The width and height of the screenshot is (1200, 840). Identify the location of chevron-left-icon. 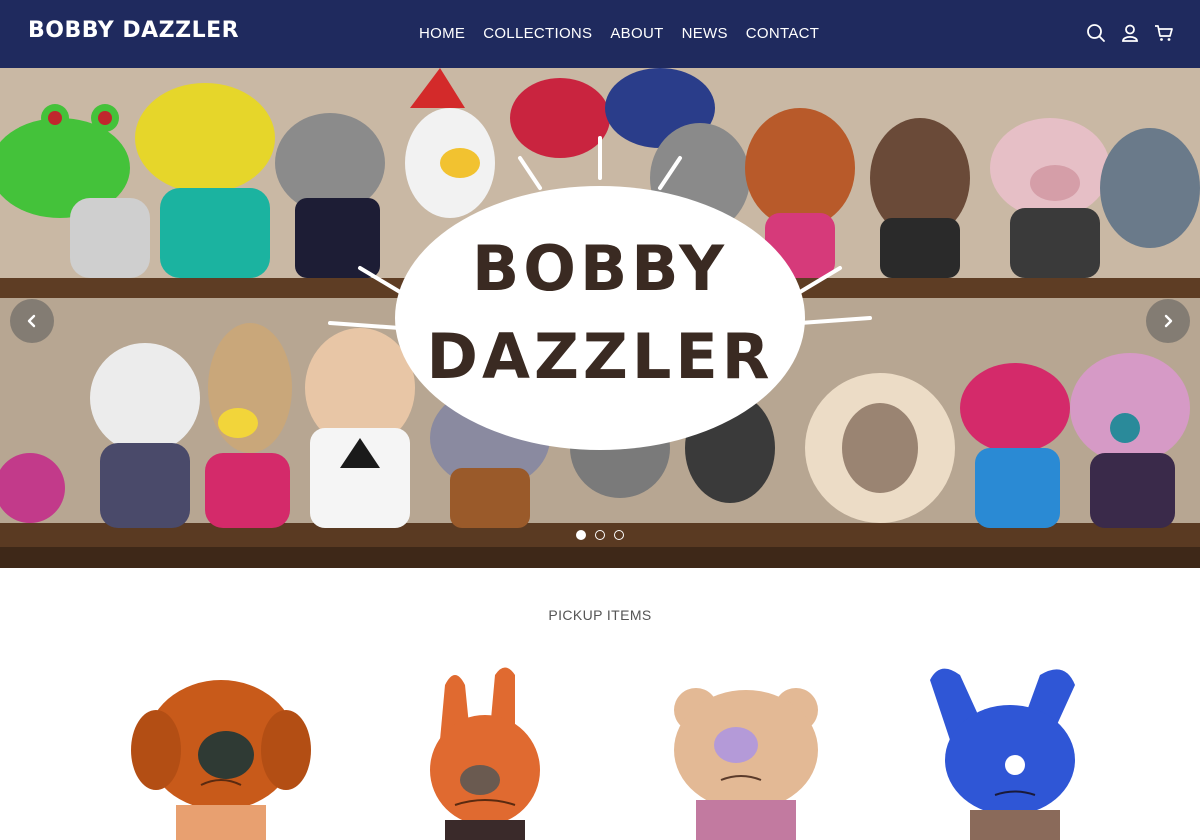
(31, 321).